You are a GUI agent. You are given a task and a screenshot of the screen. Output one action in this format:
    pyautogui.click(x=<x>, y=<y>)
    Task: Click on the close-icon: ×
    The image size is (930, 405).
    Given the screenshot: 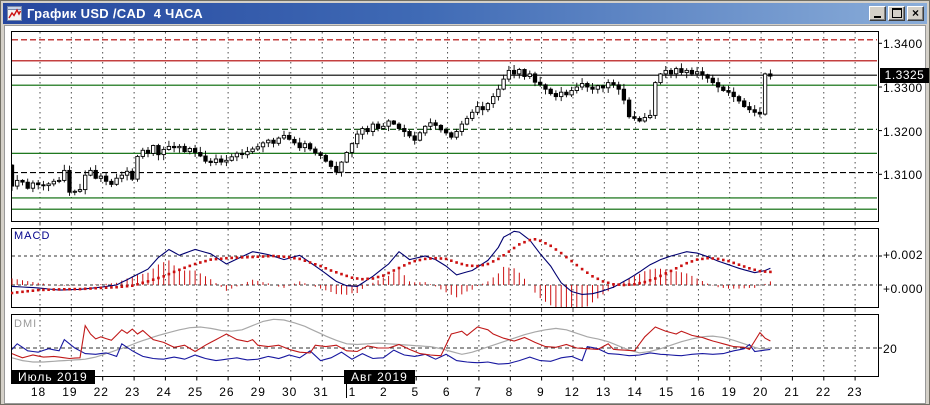 What is the action you would take?
    pyautogui.click(x=915, y=13)
    